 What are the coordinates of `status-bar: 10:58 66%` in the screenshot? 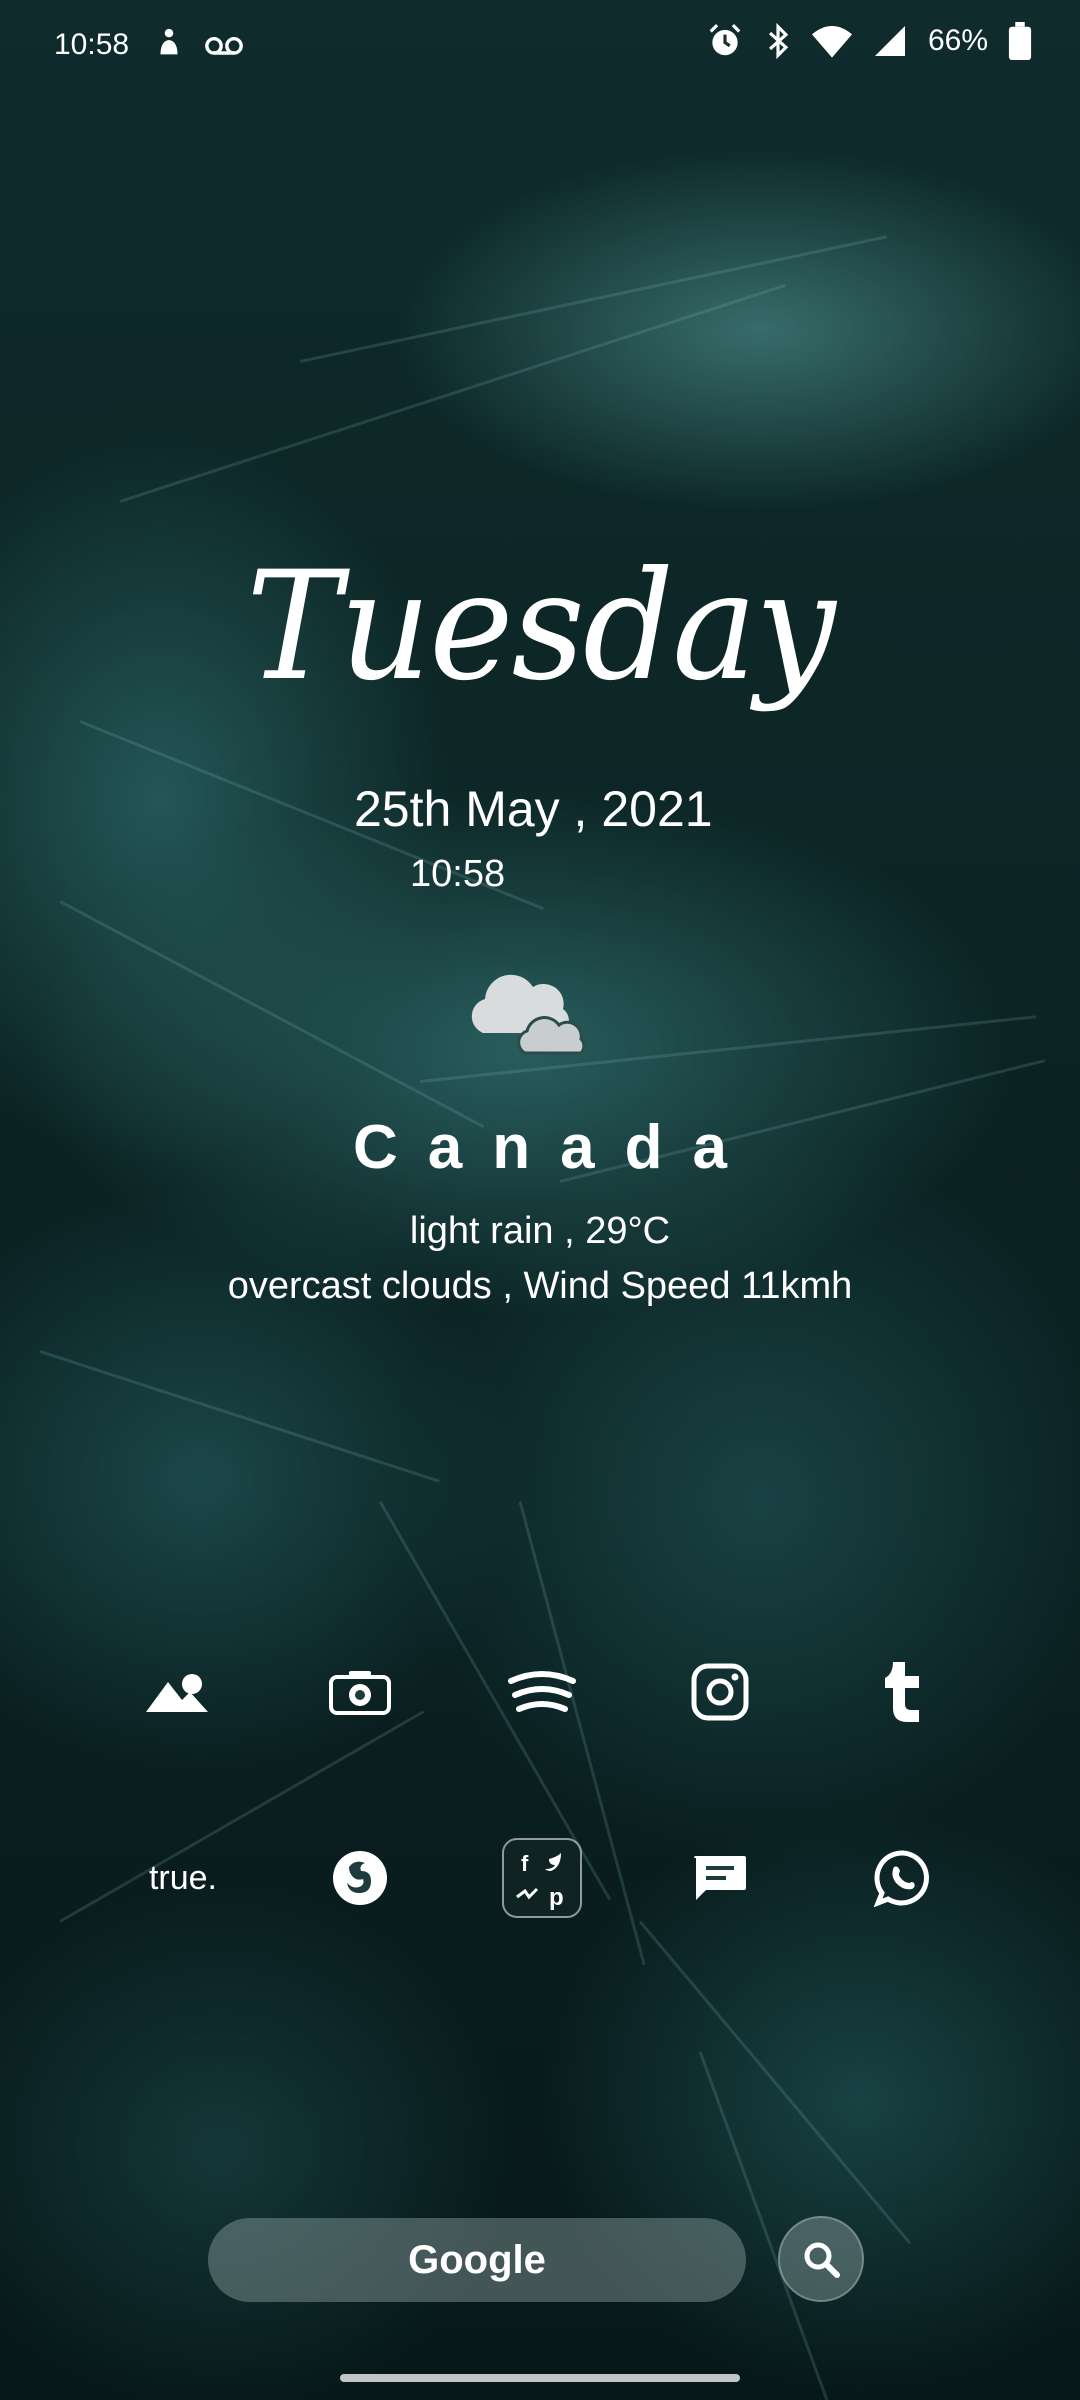 It's located at (540, 46).